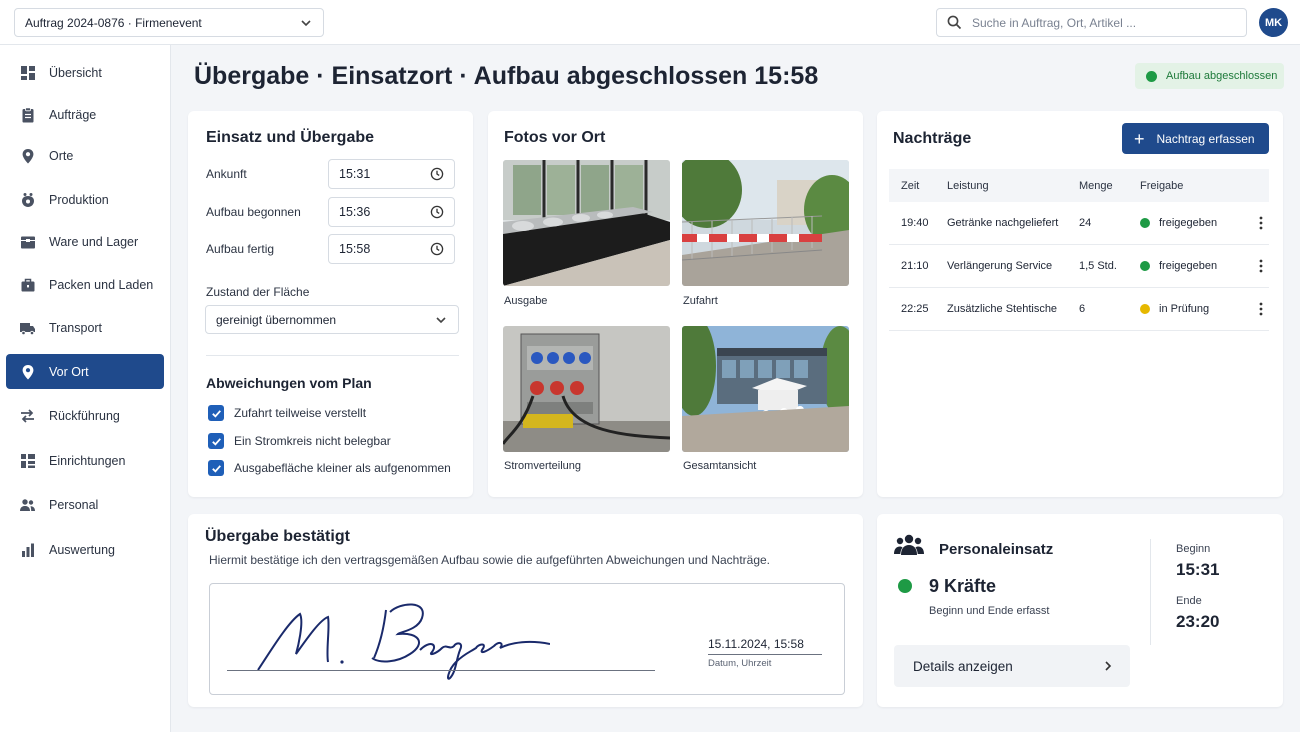 This screenshot has height=732, width=1300. Describe the element at coordinates (289, 383) in the screenshot. I see `abweichungen-title: Abweichungen vom Plan` at that location.